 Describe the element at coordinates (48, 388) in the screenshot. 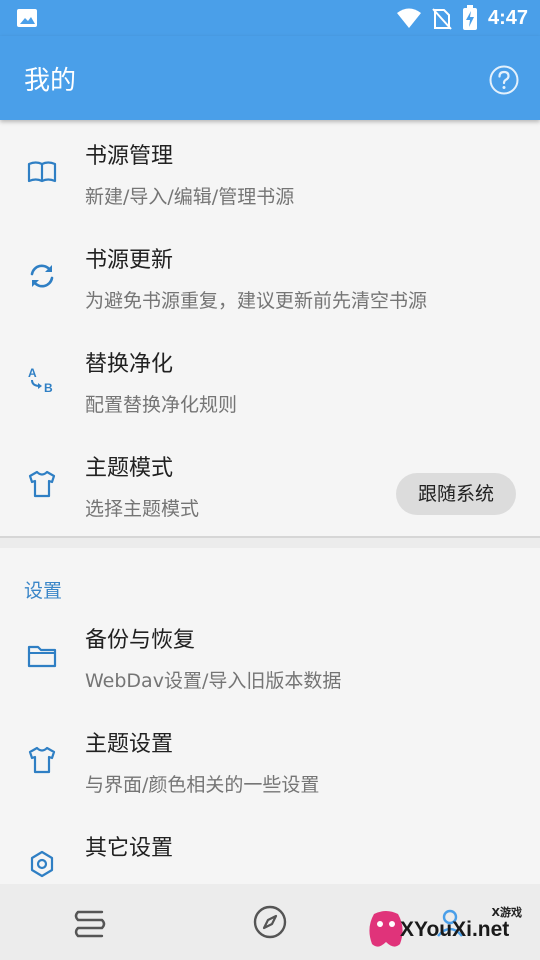

I see `svg-text: B` at that location.